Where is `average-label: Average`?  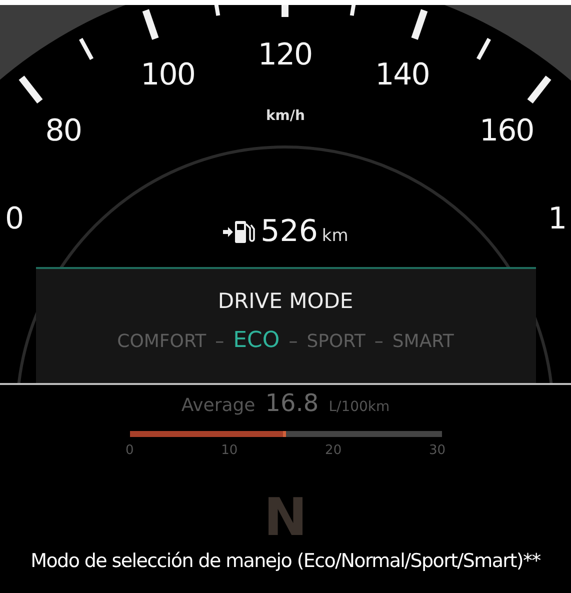
average-label: Average is located at coordinates (218, 405).